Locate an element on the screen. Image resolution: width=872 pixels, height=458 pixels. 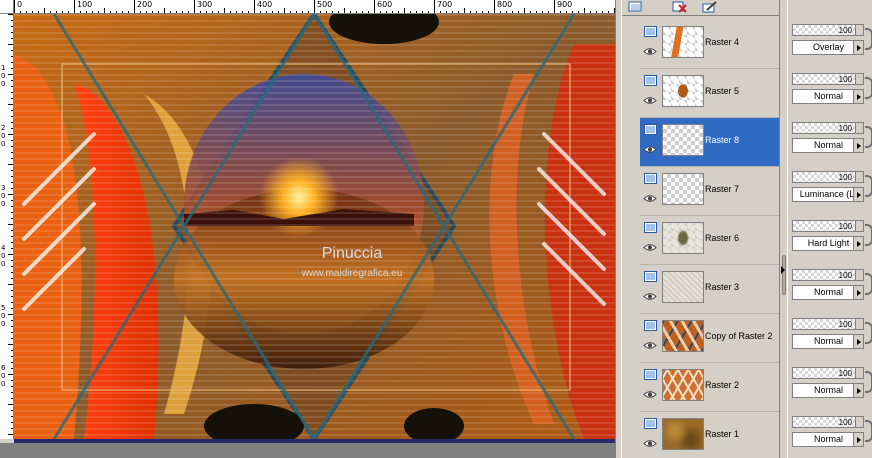
palette-splitter is located at coordinates (783, 229).